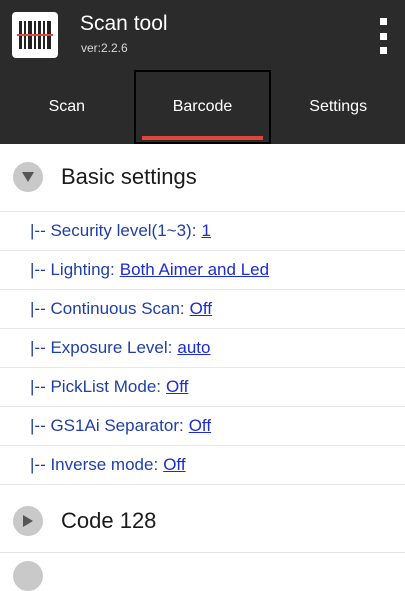 Image resolution: width=405 pixels, height=591 pixels. What do you see at coordinates (94, 464) in the screenshot?
I see `setting-label: |-- Inverse mode:` at bounding box center [94, 464].